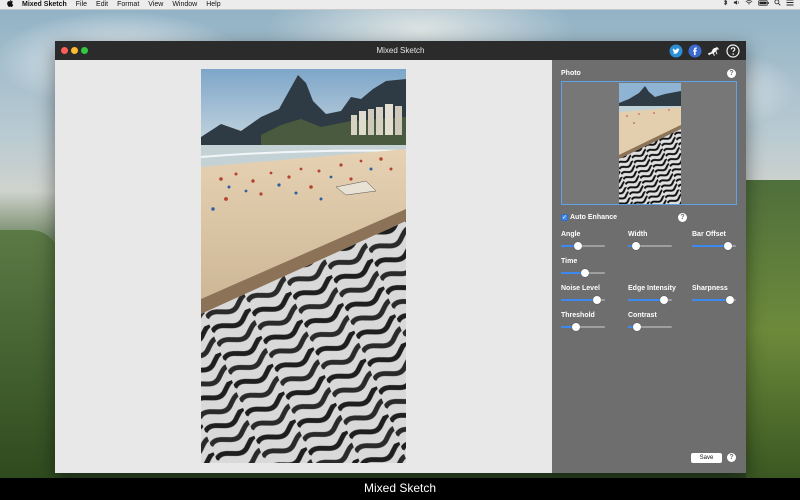  I want to click on edge-intensity-label: Edge Intensity, so click(652, 288).